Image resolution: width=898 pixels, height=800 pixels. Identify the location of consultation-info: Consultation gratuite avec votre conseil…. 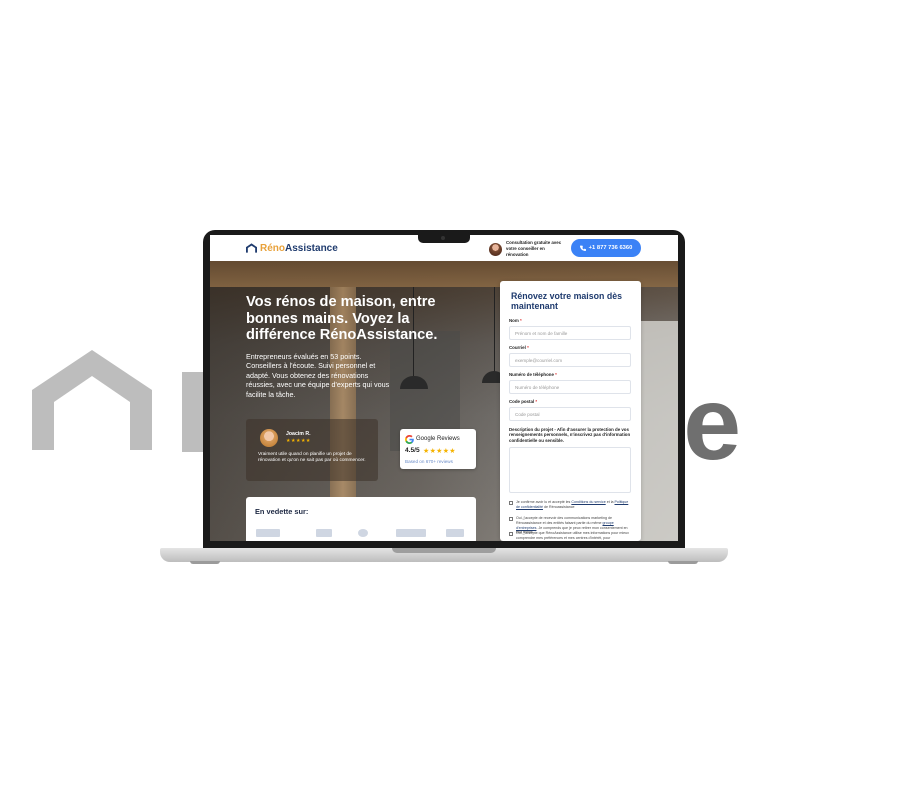
(527, 249).